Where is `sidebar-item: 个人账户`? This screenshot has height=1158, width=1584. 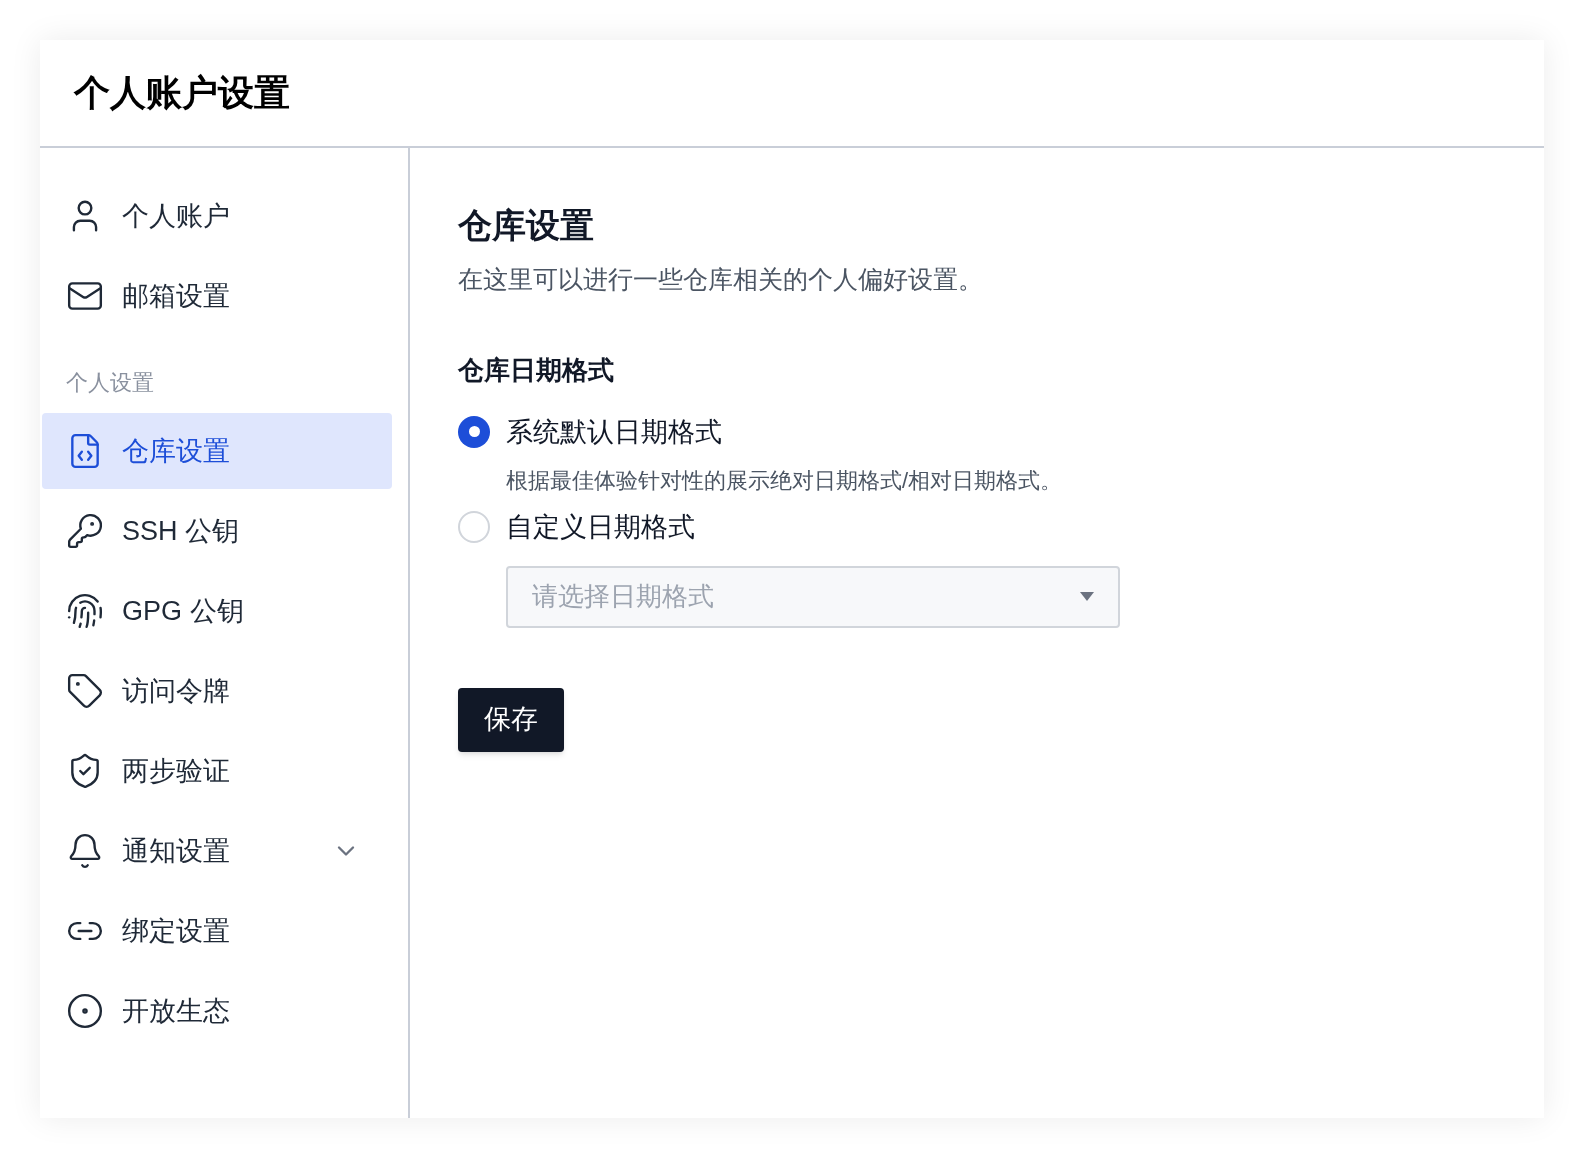
sidebar-item: 个人账户 is located at coordinates (217, 216).